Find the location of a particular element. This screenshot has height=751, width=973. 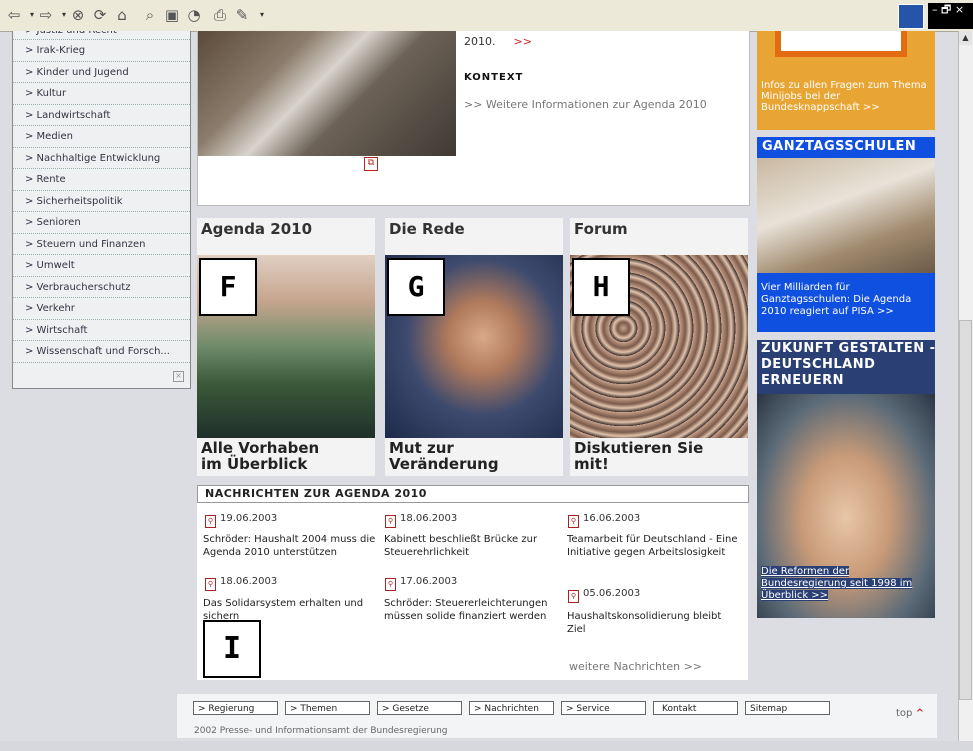

marker-label: H is located at coordinates (601, 287).